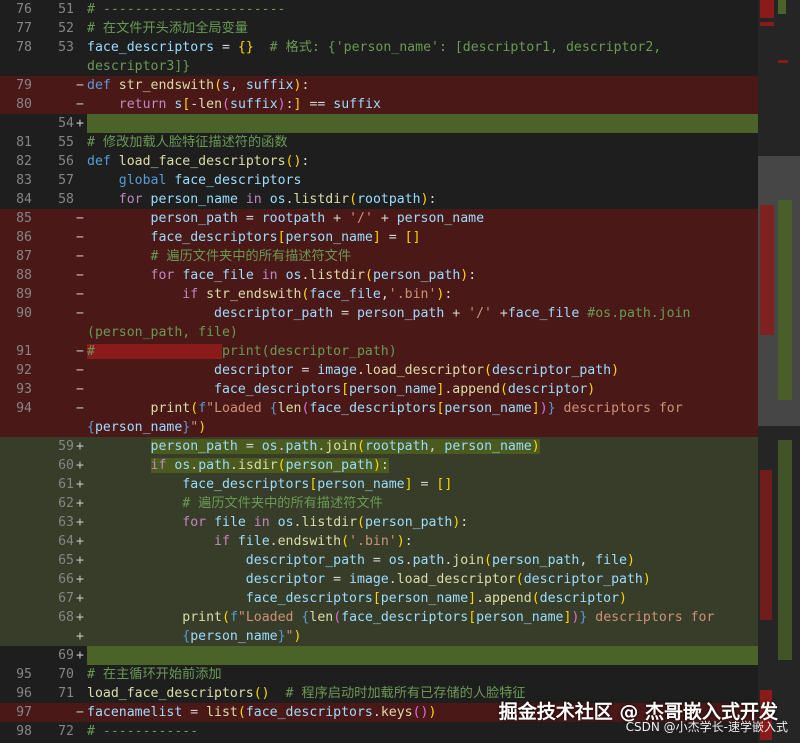 The height and width of the screenshot is (743, 800). I want to click on old-line-number: 82, so click(24, 161).